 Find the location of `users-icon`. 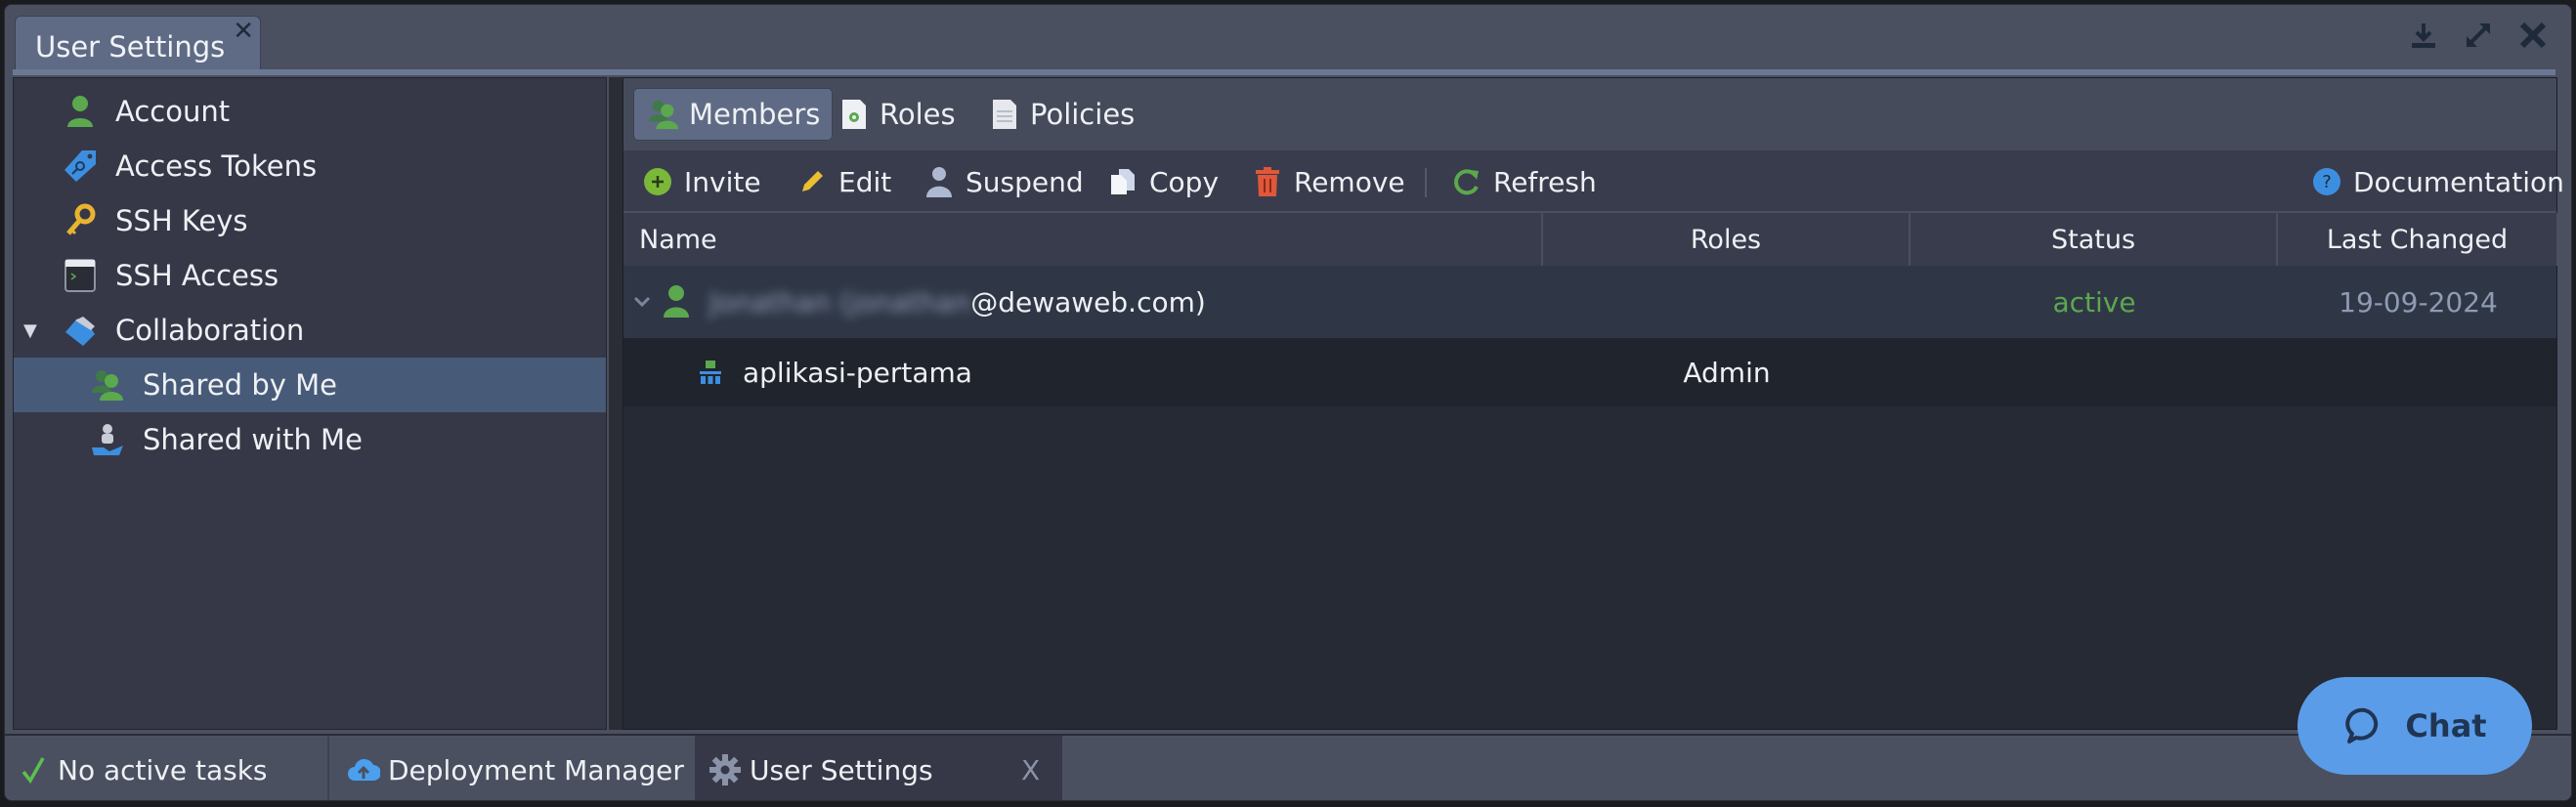

users-icon is located at coordinates (664, 114).